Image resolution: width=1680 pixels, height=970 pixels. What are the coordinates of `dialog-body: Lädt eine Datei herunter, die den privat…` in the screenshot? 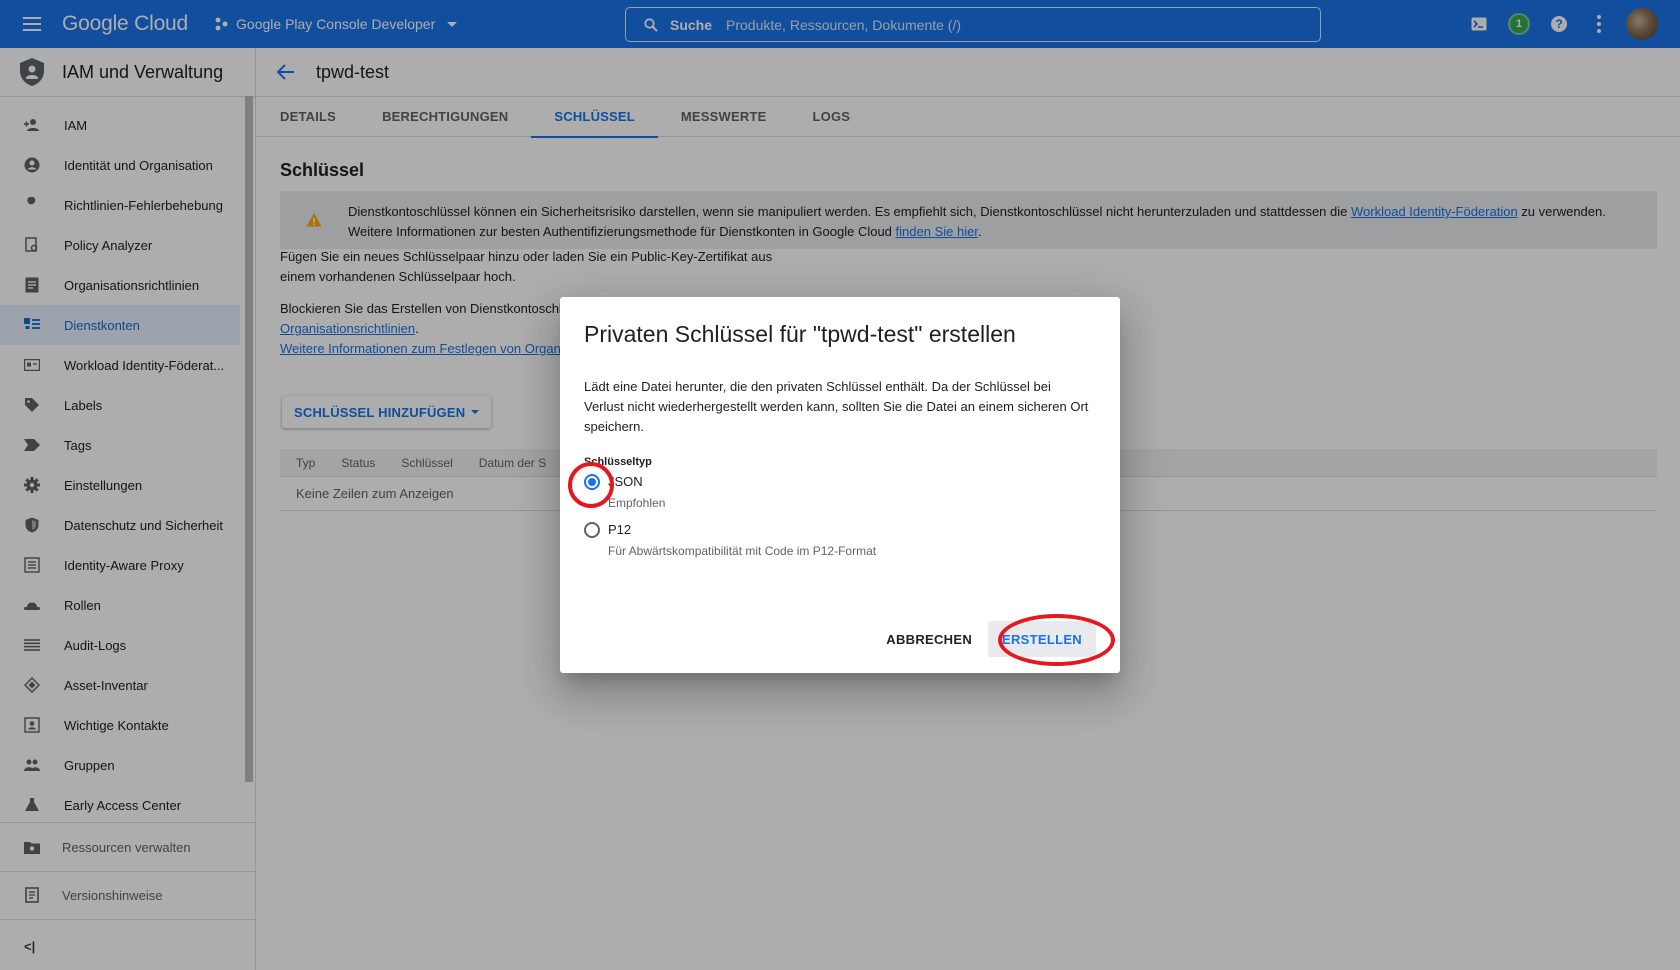 It's located at (836, 406).